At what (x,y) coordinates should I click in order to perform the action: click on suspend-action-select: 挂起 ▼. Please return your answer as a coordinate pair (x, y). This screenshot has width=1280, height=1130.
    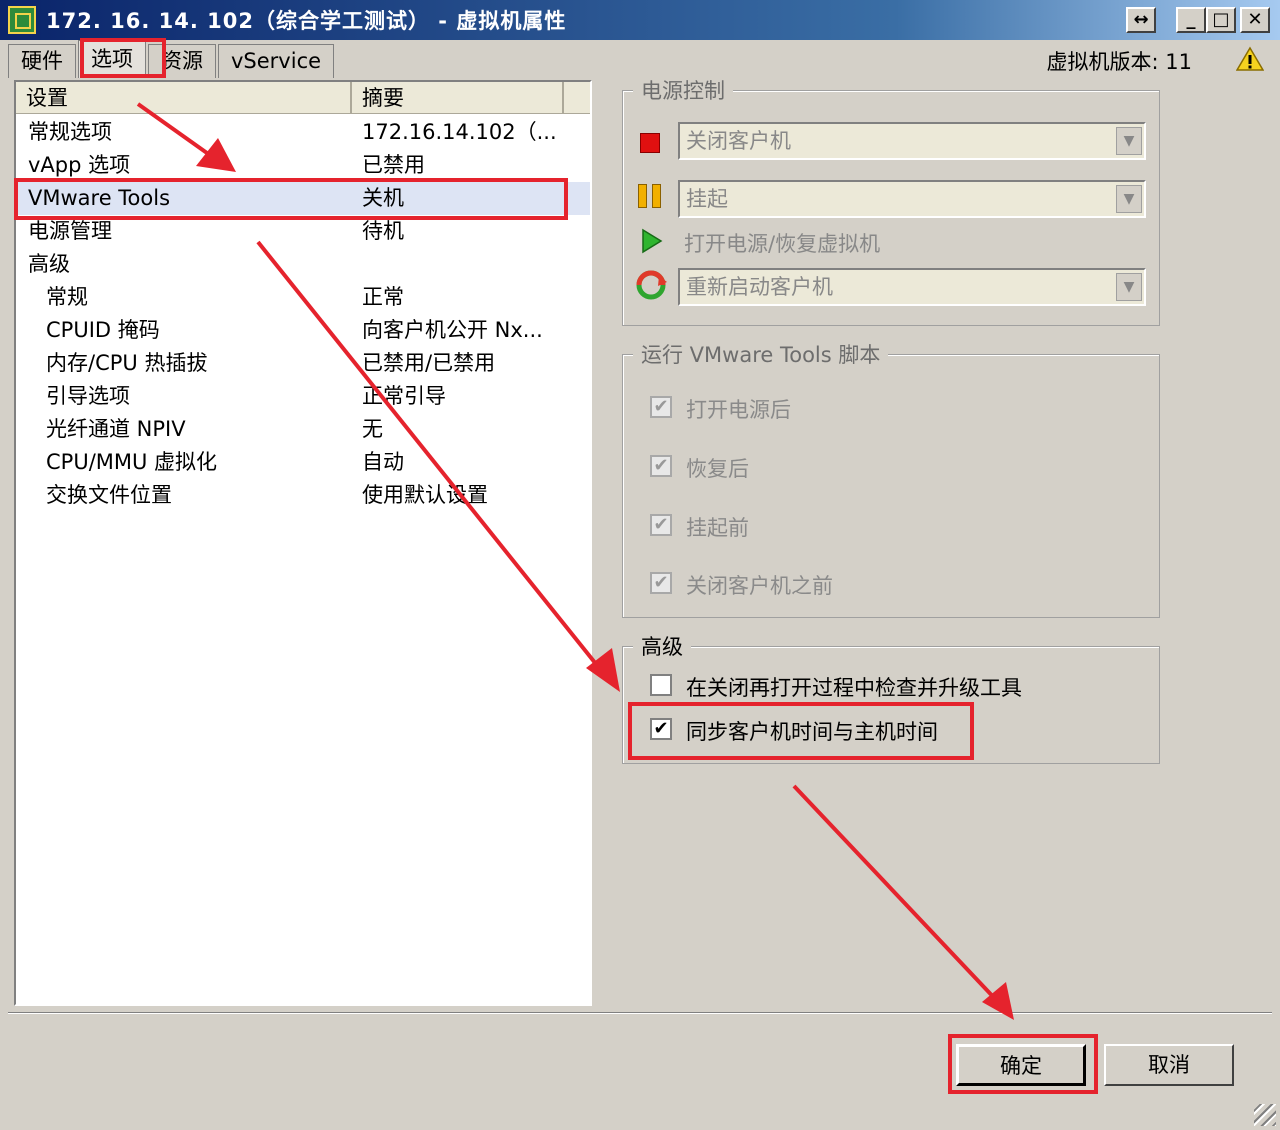
    Looking at the image, I should click on (912, 199).